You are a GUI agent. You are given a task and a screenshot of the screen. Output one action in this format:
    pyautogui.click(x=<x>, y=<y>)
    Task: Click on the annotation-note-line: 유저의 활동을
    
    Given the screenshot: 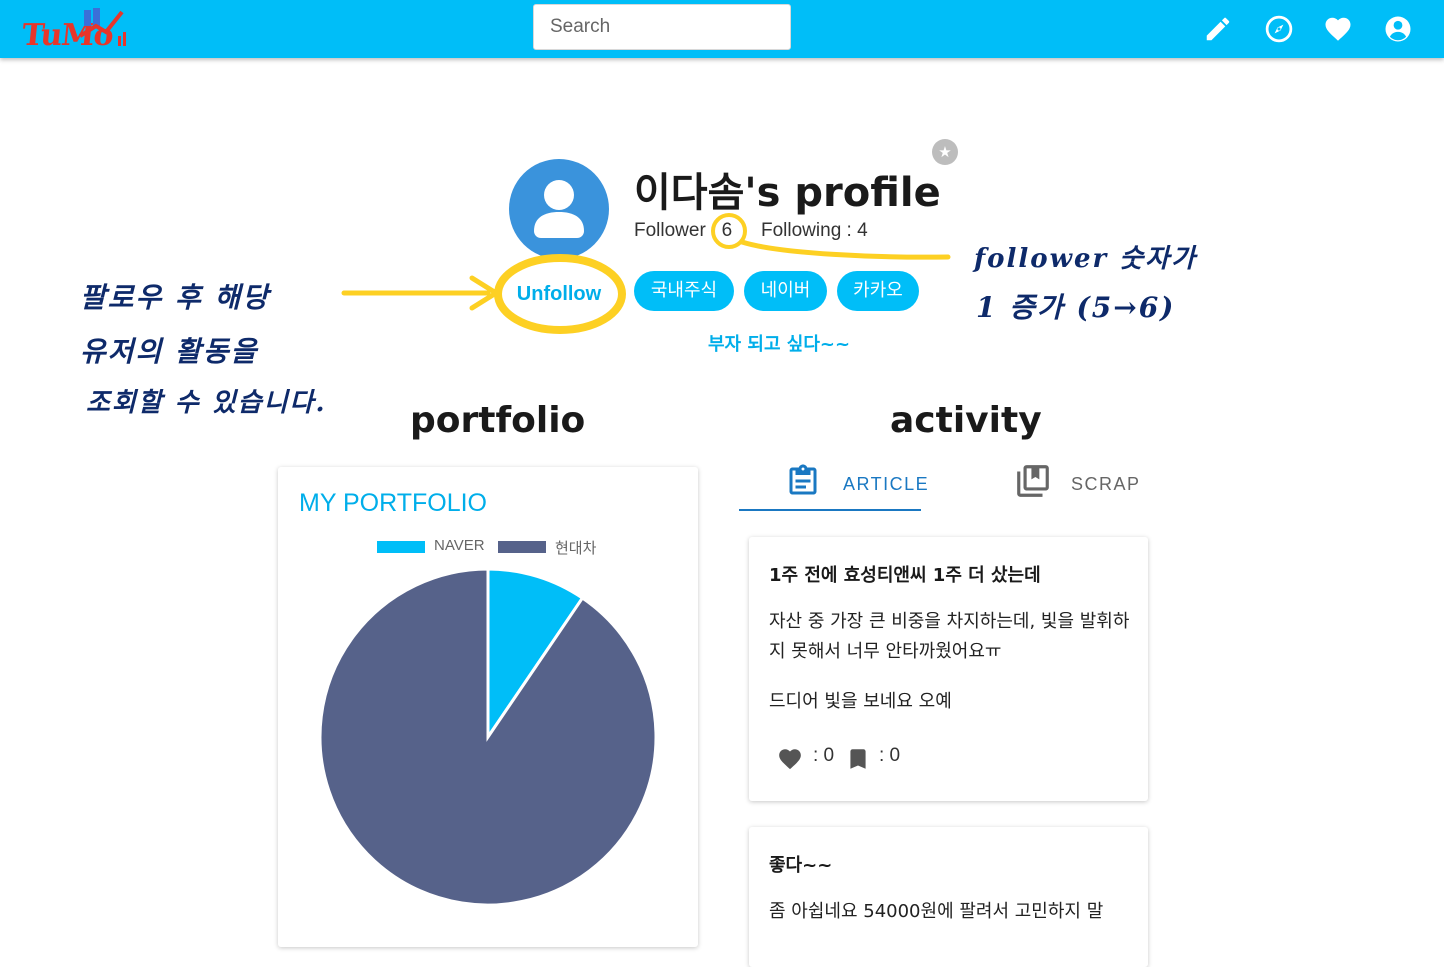 What is the action you would take?
    pyautogui.click(x=169, y=351)
    